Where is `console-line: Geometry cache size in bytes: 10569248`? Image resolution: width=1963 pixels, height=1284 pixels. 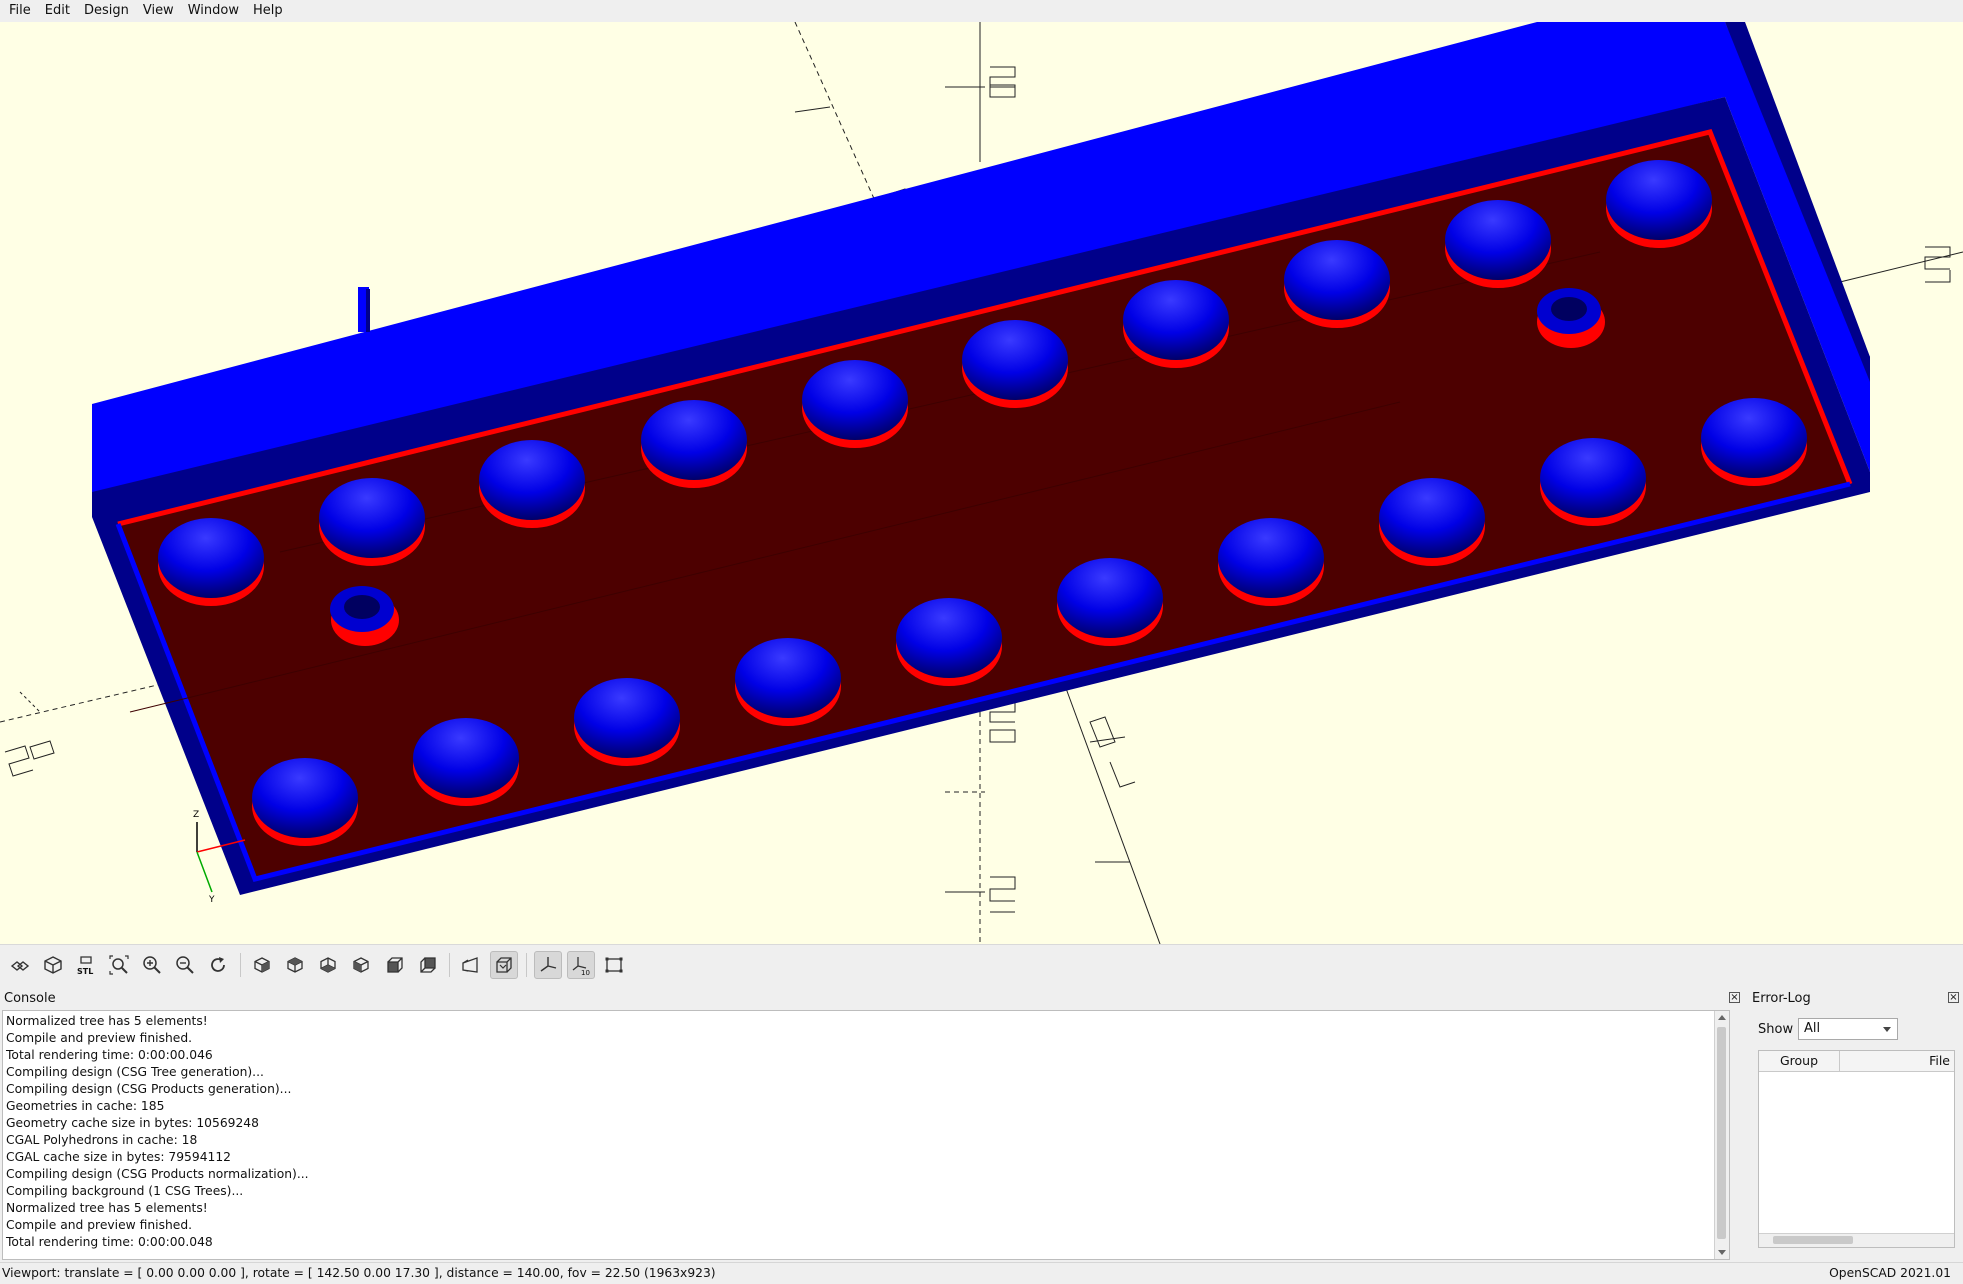 console-line: Geometry cache size in bytes: 10569248 is located at coordinates (132, 1123).